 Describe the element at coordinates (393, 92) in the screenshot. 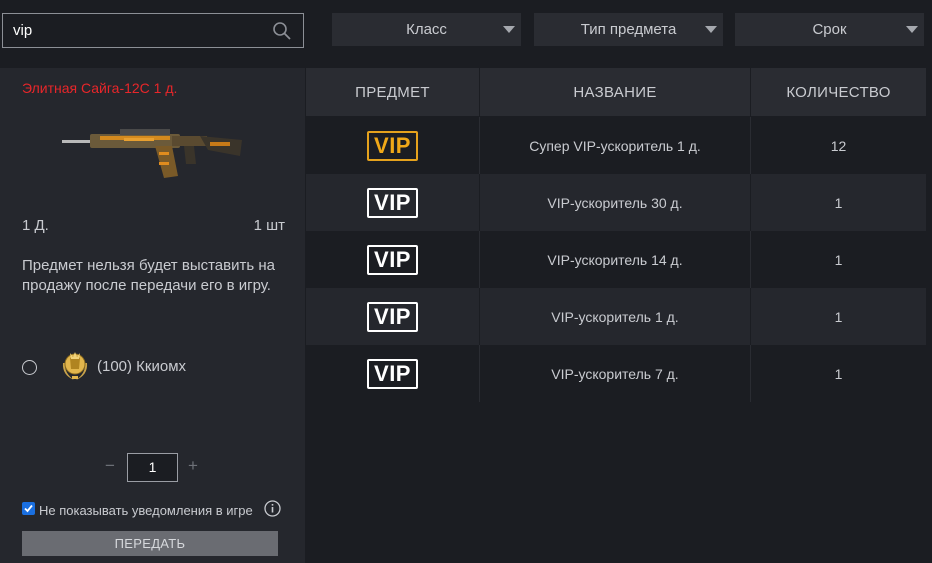

I see `column-header-item: ПРЕДМЕТ` at that location.